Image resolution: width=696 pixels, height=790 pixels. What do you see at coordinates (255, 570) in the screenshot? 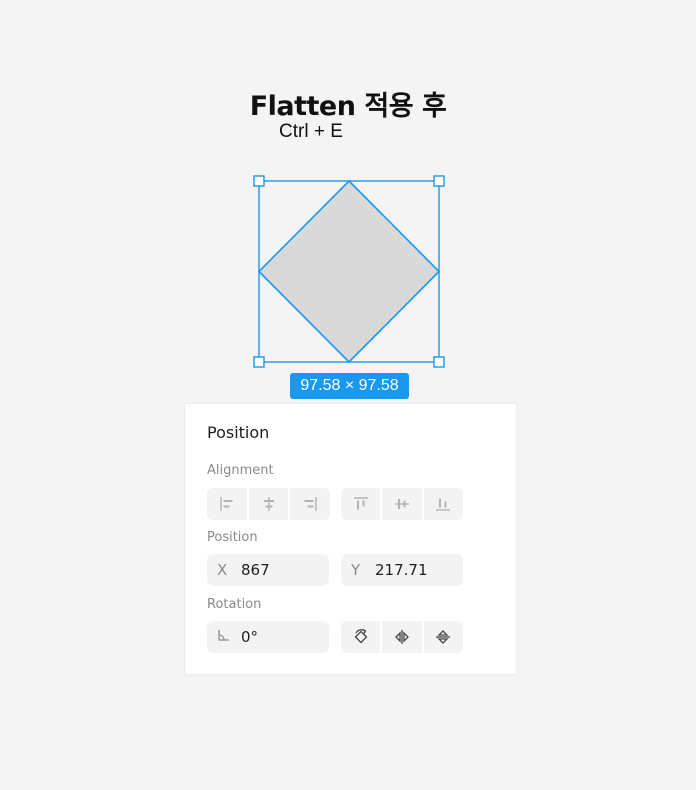
I see `x-value: 867` at bounding box center [255, 570].